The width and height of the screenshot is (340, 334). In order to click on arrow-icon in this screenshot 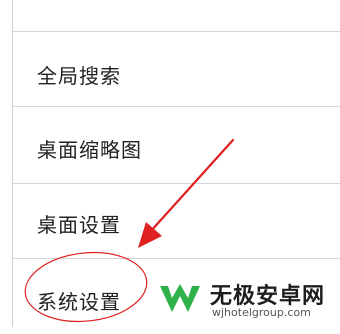, I will do `click(186, 193)`.